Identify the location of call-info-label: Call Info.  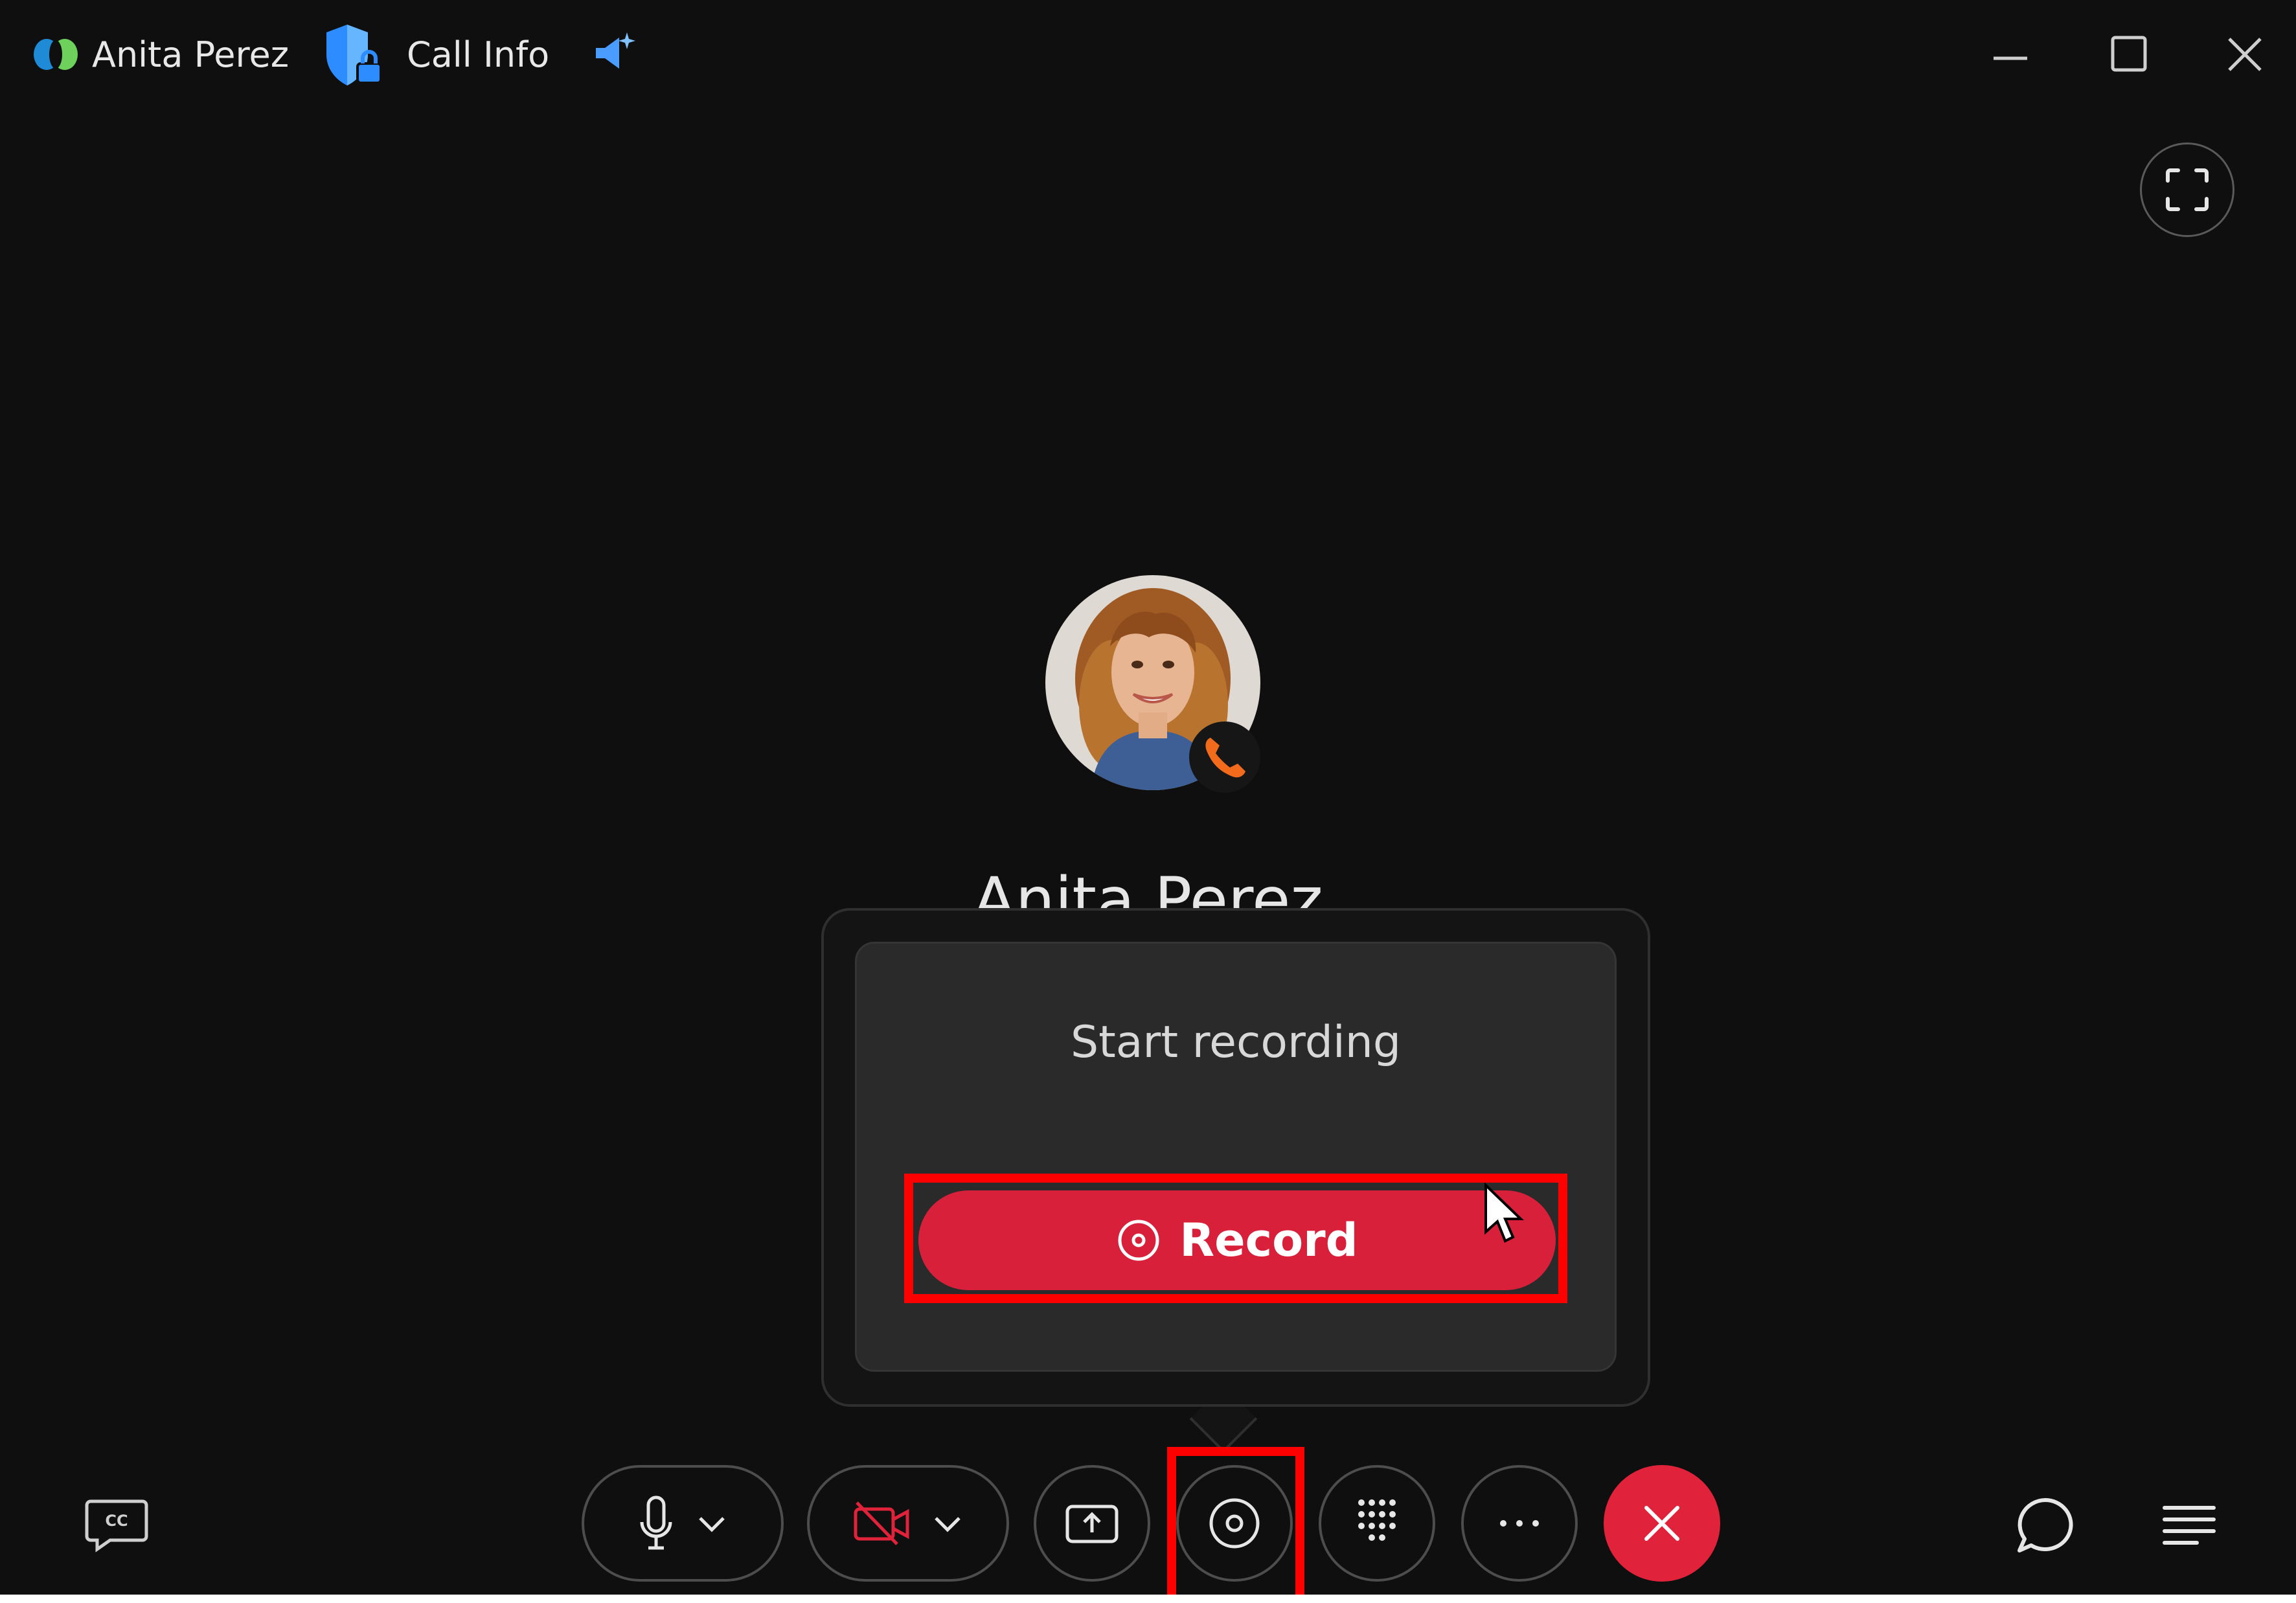
(478, 54).